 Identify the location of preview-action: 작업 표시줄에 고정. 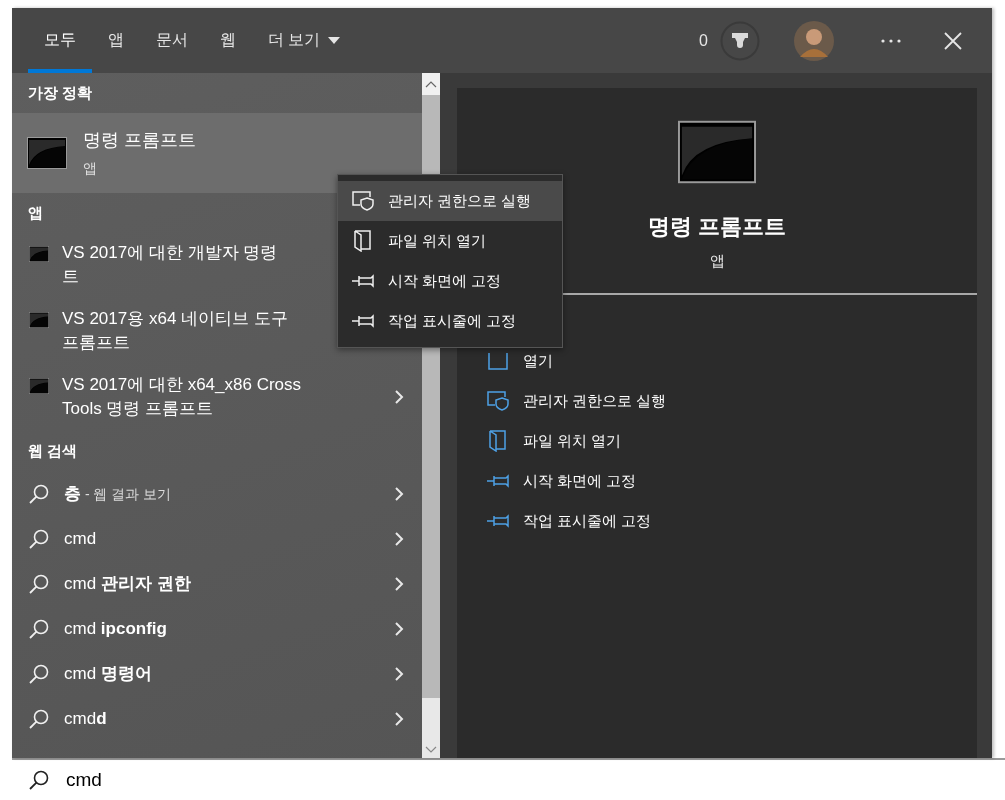
(731, 521).